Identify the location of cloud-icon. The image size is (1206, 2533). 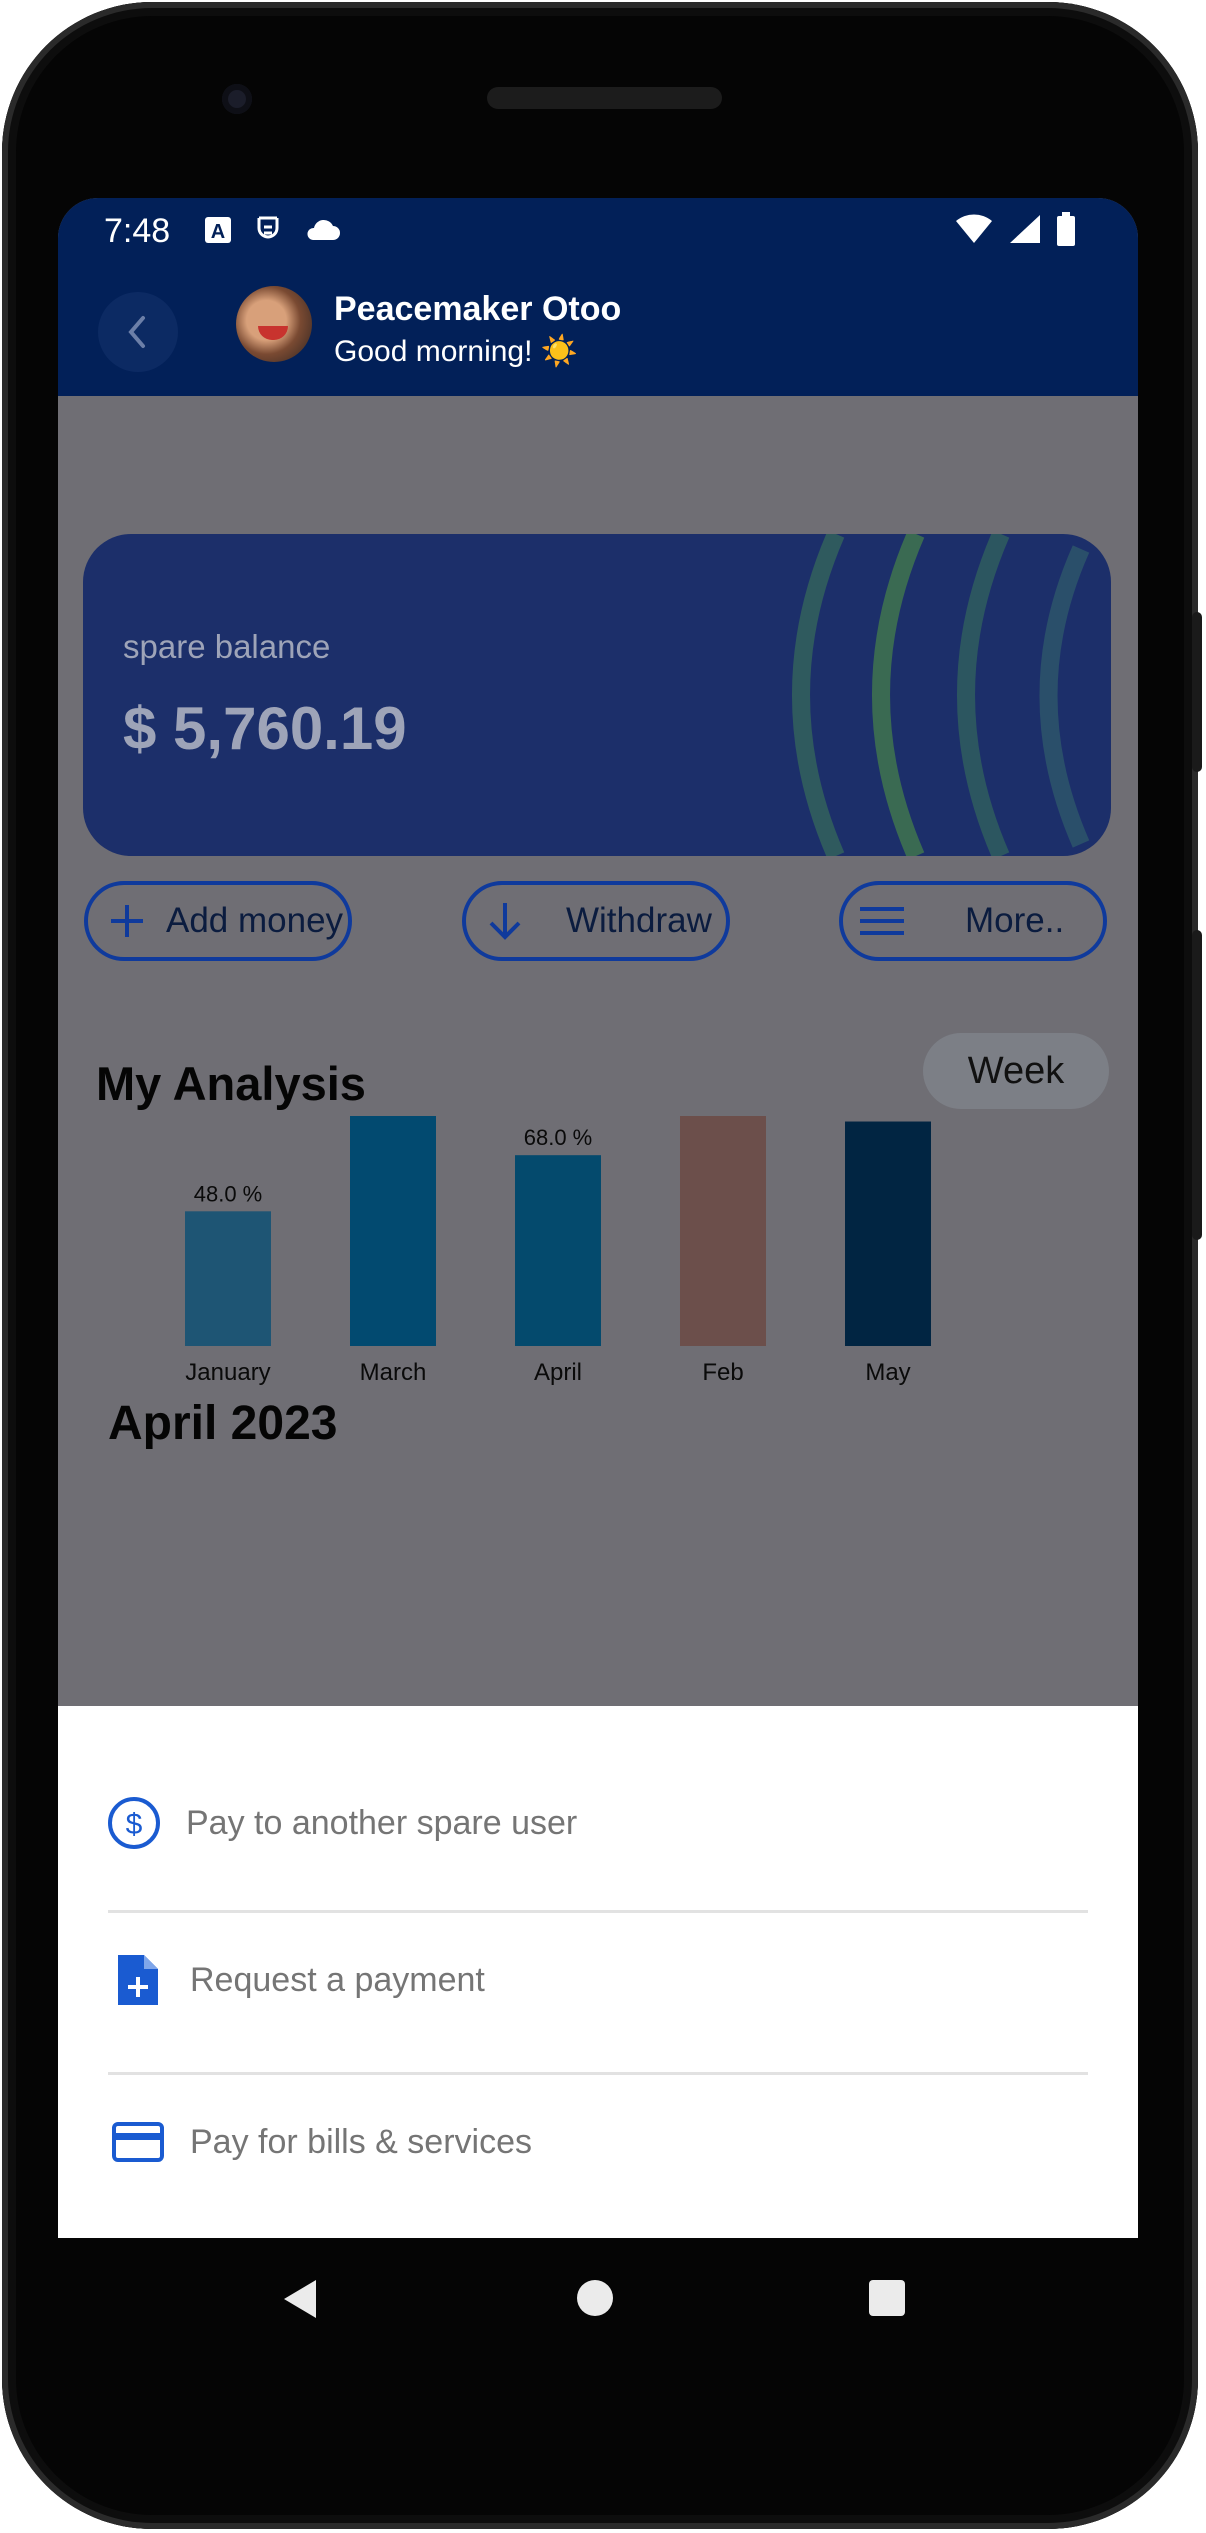
(323, 229).